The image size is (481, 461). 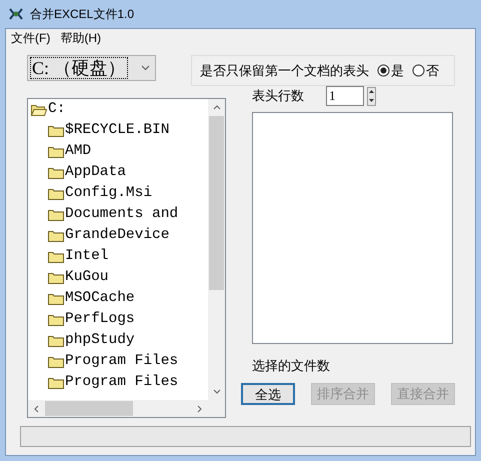 What do you see at coordinates (57, 109) in the screenshot?
I see `folder-label: C:` at bounding box center [57, 109].